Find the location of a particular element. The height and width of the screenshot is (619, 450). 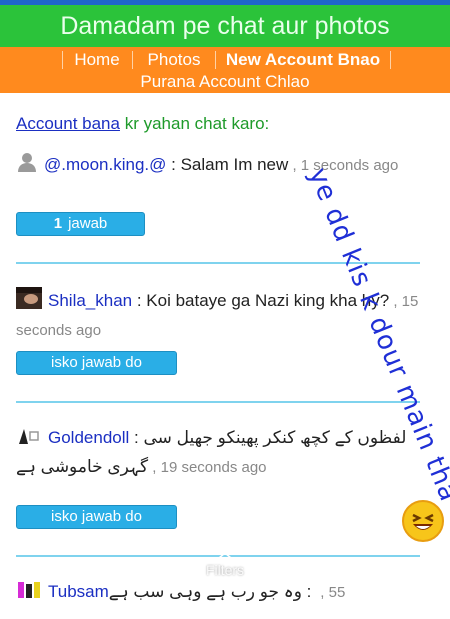

site-header: Damadam pe chat aur photos is located at coordinates (225, 26).